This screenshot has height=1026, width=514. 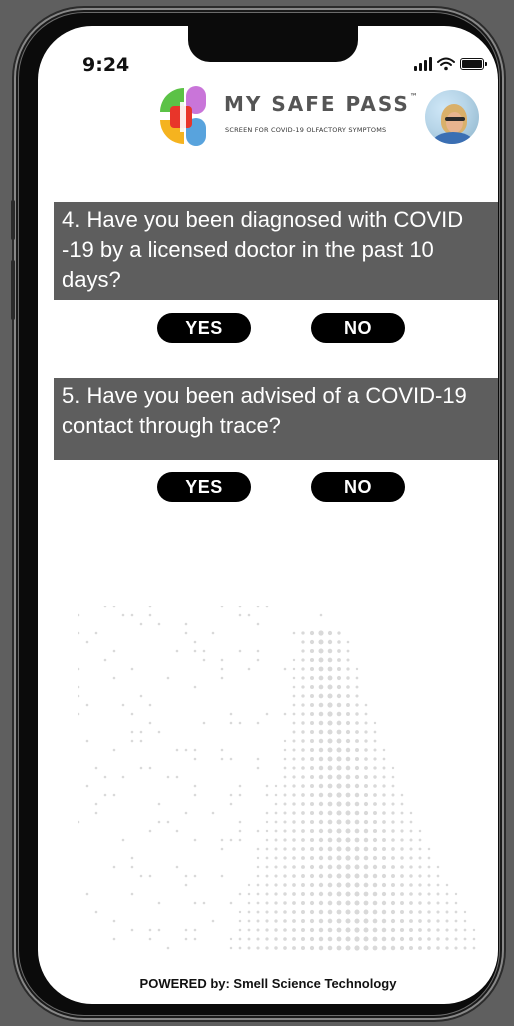 I want to click on question-5-no-button: NO, so click(x=358, y=487).